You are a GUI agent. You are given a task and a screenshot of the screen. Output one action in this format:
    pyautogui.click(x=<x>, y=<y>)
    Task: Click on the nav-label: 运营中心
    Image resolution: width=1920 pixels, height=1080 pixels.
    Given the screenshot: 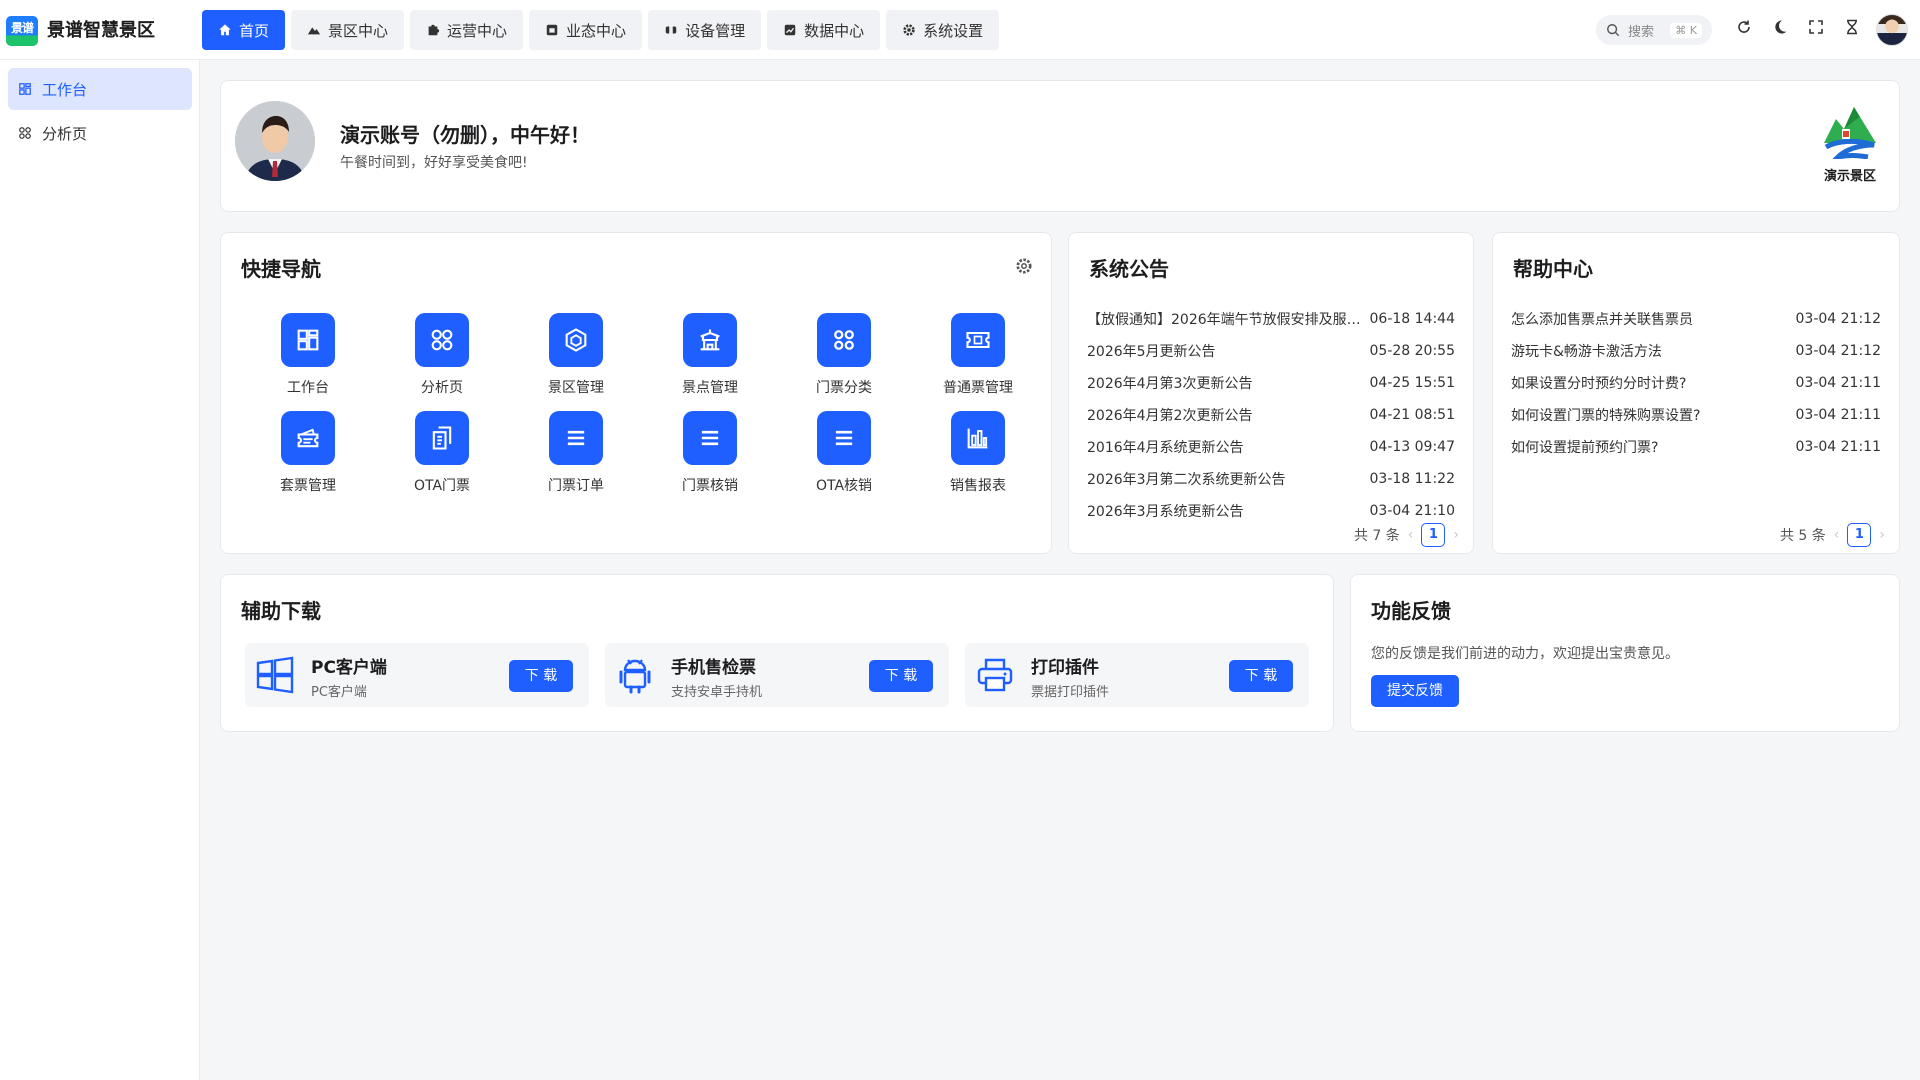 What is the action you would take?
    pyautogui.click(x=477, y=30)
    